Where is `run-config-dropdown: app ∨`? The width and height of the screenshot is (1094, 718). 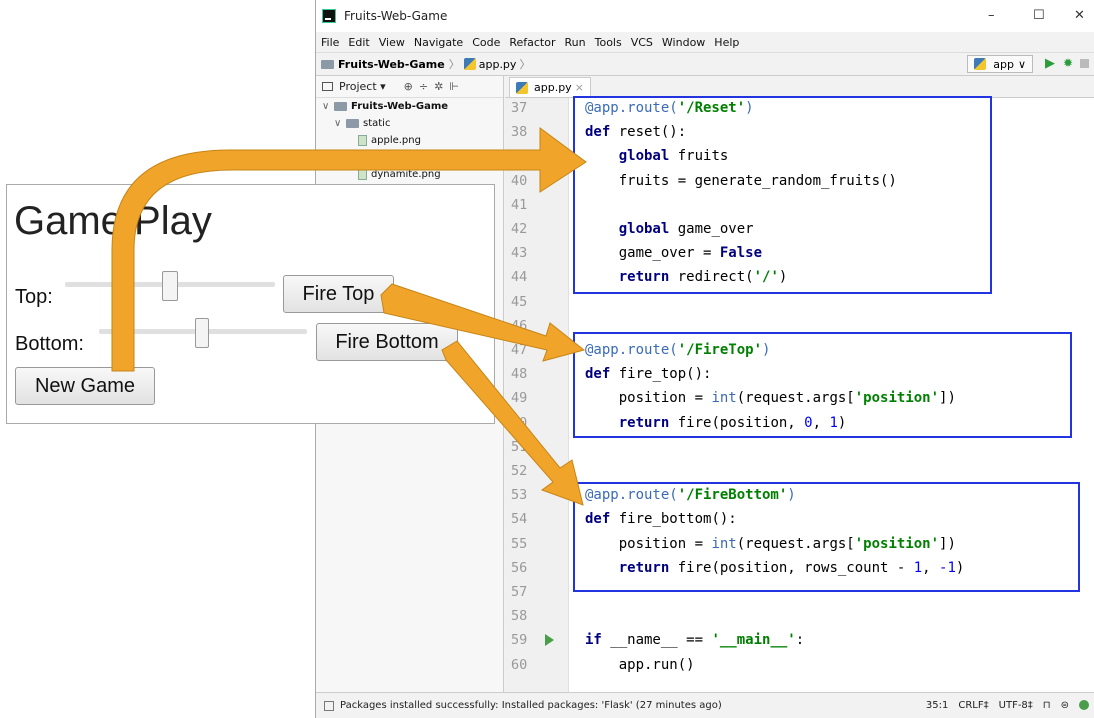
run-config-dropdown: app ∨ is located at coordinates (1000, 64).